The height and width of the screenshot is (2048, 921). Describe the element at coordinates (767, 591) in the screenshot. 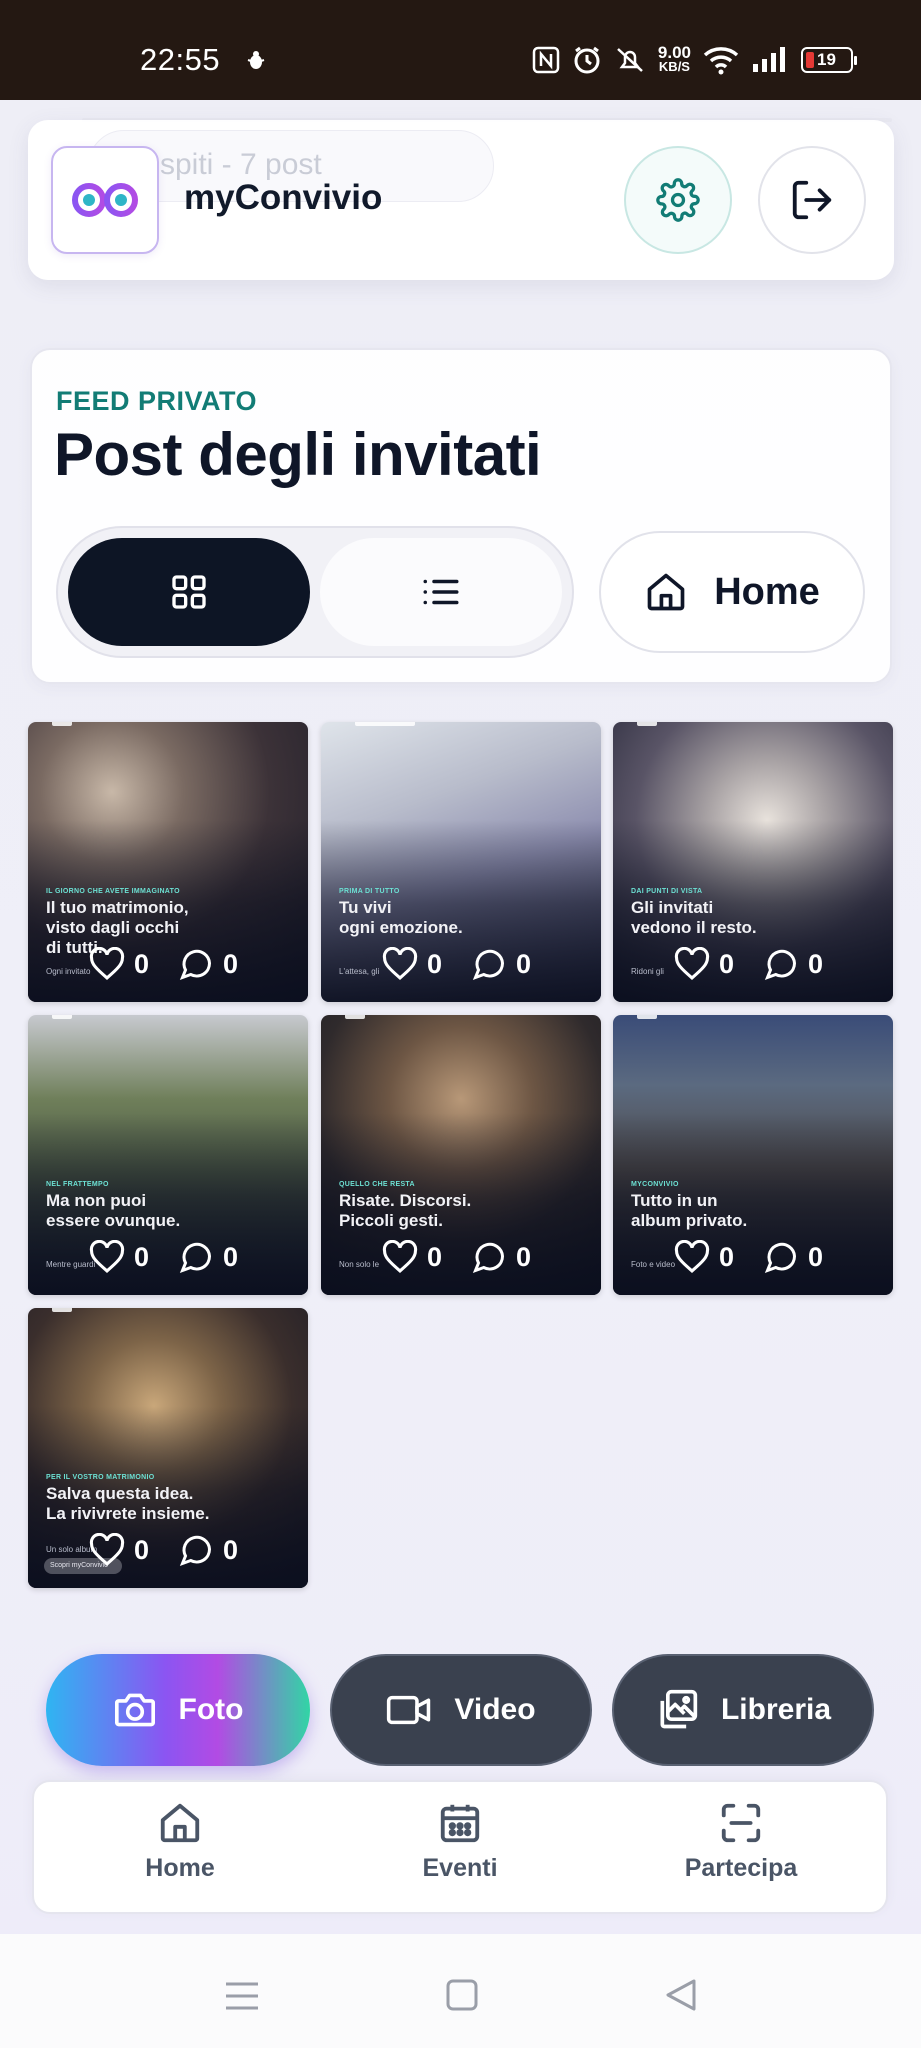

I see `home-button-label: Home` at that location.